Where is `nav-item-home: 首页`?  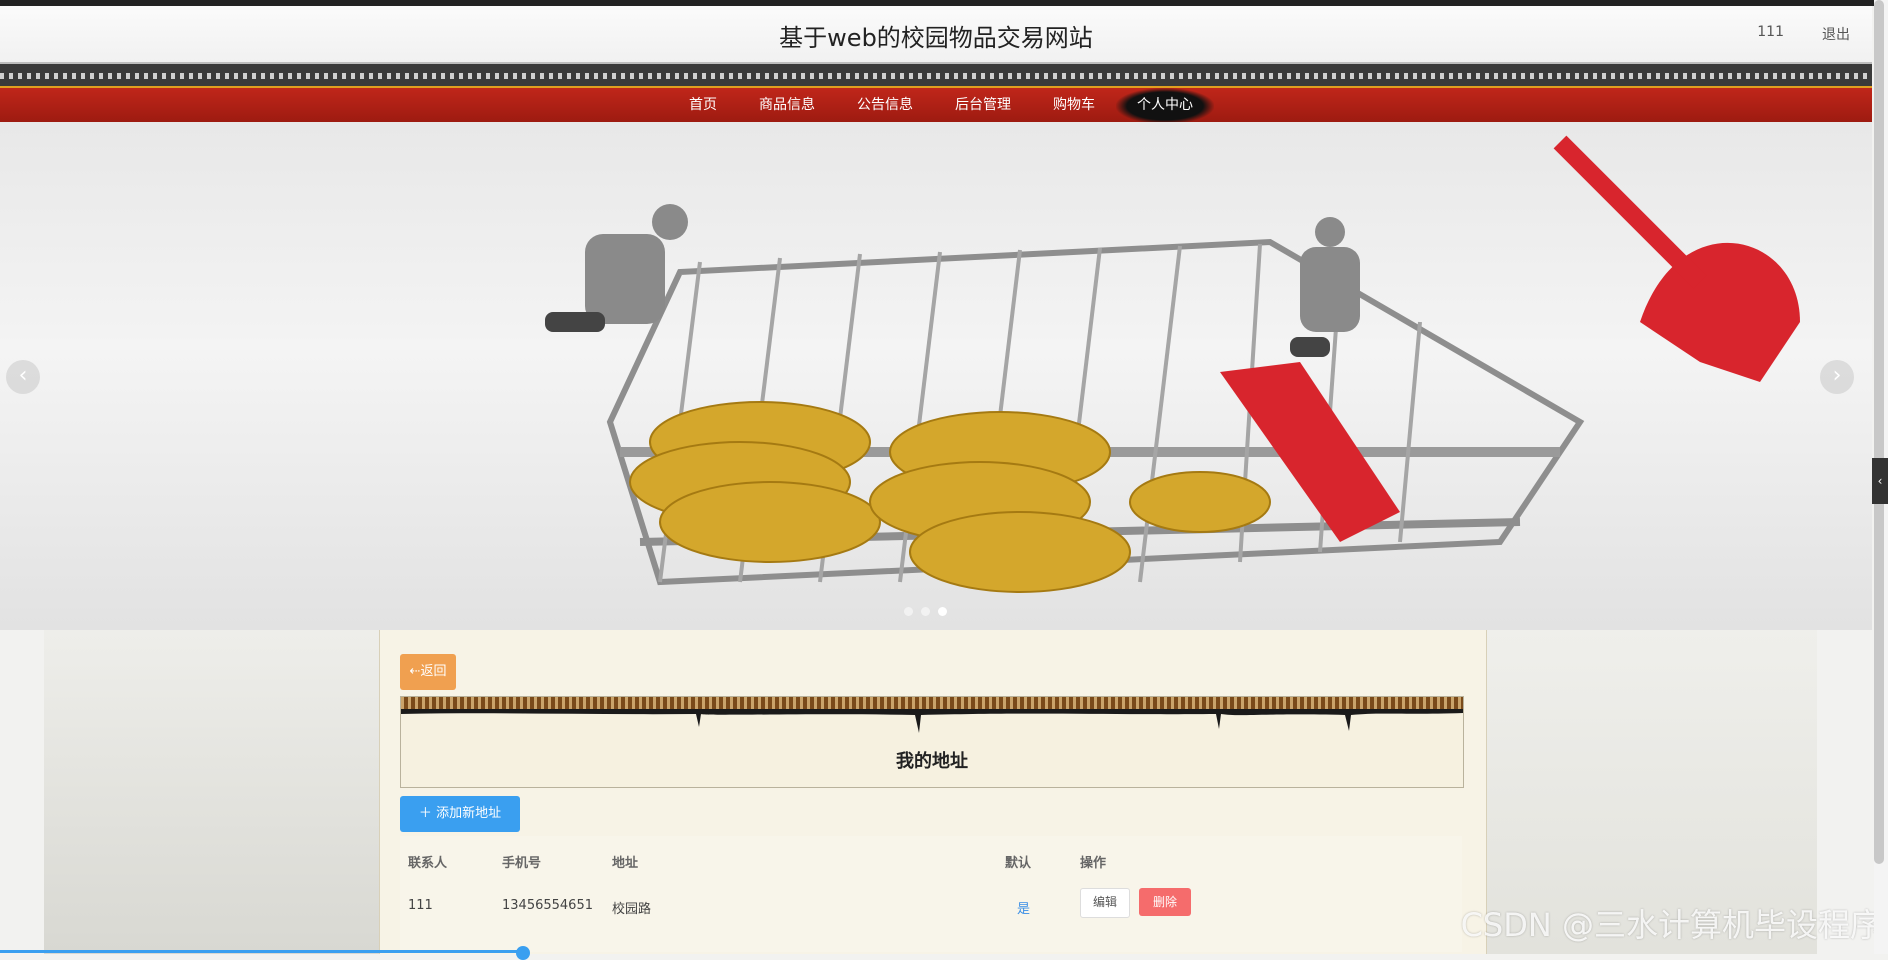
nav-item-home: 首页 is located at coordinates (703, 106).